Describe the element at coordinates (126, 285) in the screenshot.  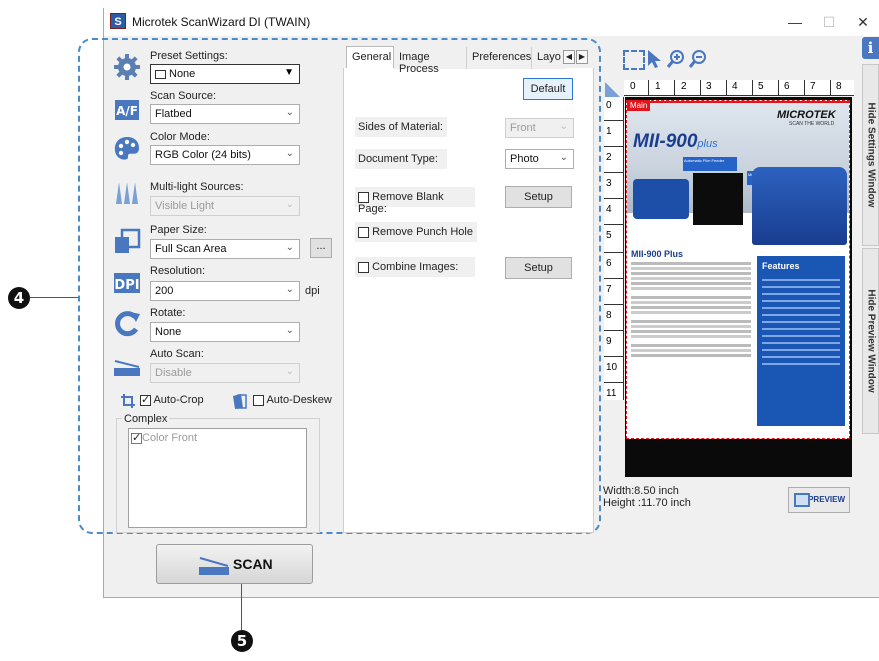
I see `svg-text: DPI` at that location.